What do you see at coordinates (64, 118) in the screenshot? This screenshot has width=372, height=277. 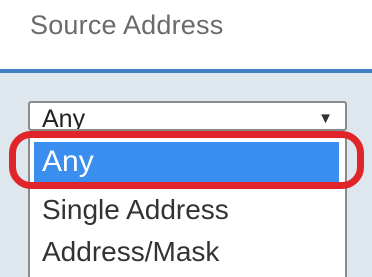 I see `select-current-value: Any` at bounding box center [64, 118].